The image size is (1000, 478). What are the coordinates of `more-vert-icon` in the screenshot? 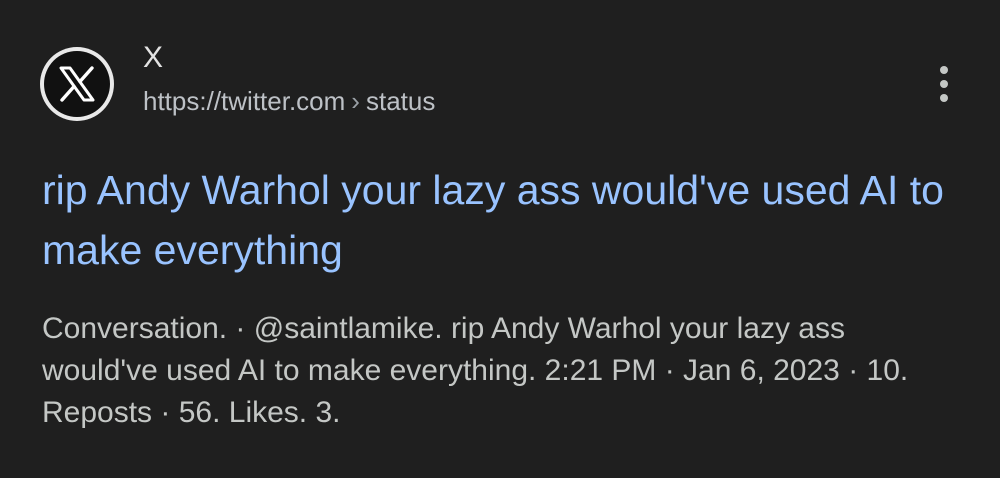 It's located at (944, 84).